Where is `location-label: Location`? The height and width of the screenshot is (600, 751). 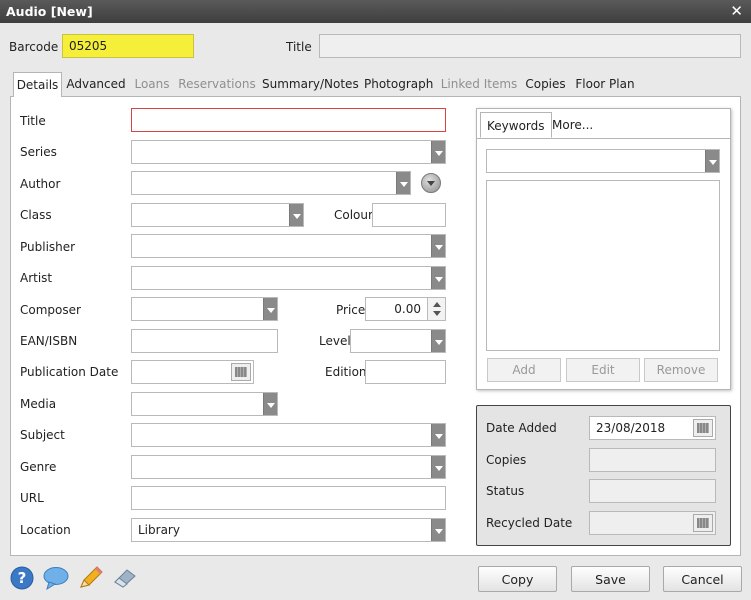 location-label: Location is located at coordinates (45, 530).